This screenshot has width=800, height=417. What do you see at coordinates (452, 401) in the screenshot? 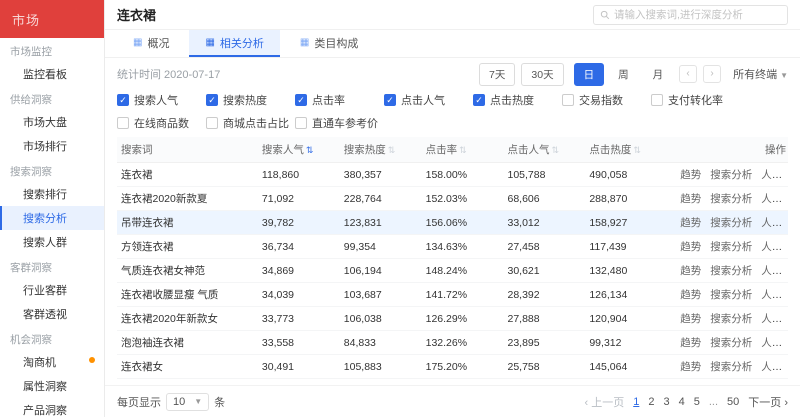
I see `footer-bar: 每页显示 10 ▼ 条 ‹ 上一页 1 2 3 4 5... 50 下一页 ›` at bounding box center [452, 401].